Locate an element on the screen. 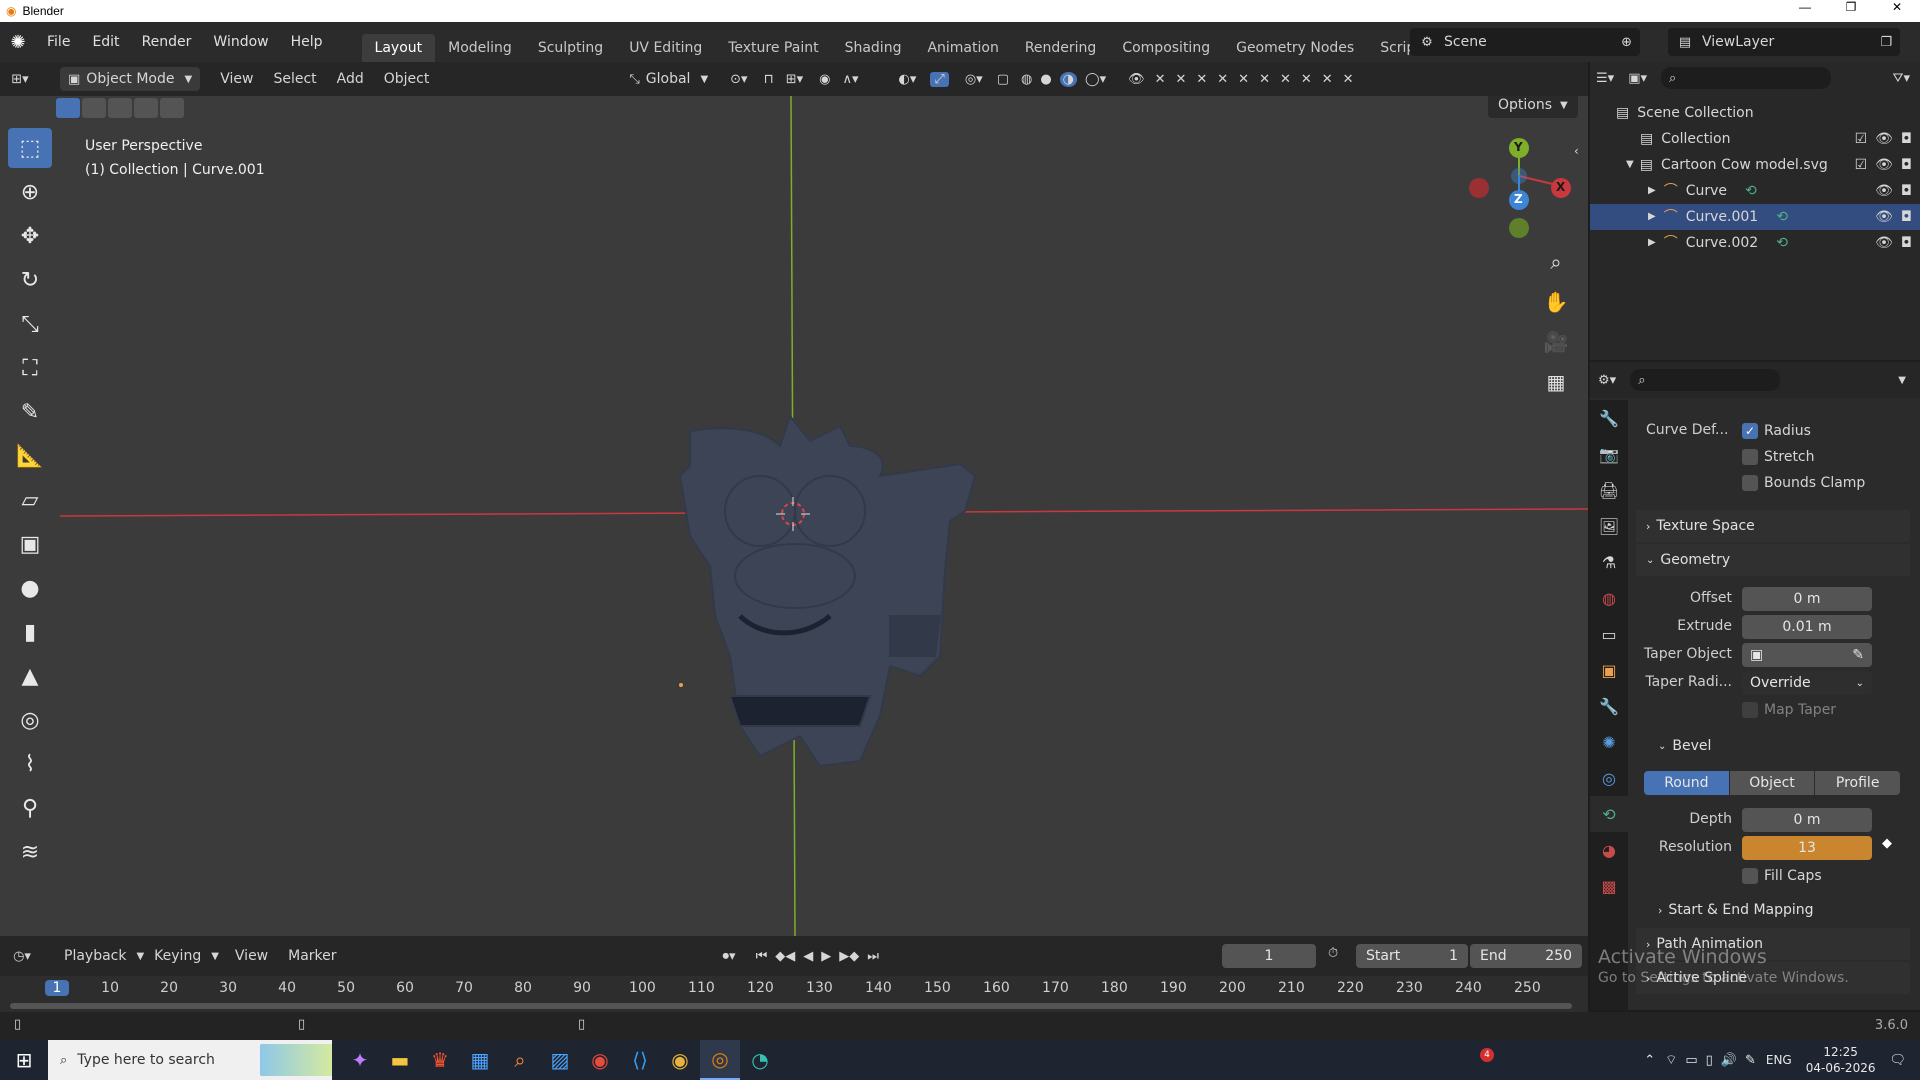 This screenshot has height=1080, width=1920. chevron-up-icon: ⌃ is located at coordinates (1649, 1060).